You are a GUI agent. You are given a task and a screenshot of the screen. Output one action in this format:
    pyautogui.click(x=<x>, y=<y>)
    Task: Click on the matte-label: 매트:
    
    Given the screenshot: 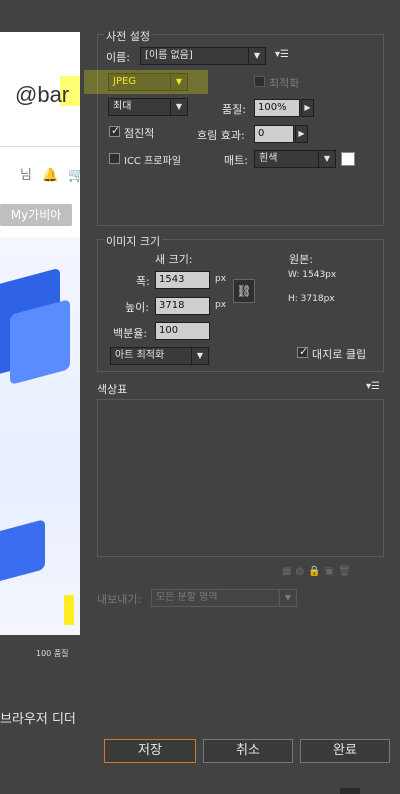 What is the action you would take?
    pyautogui.click(x=236, y=160)
    